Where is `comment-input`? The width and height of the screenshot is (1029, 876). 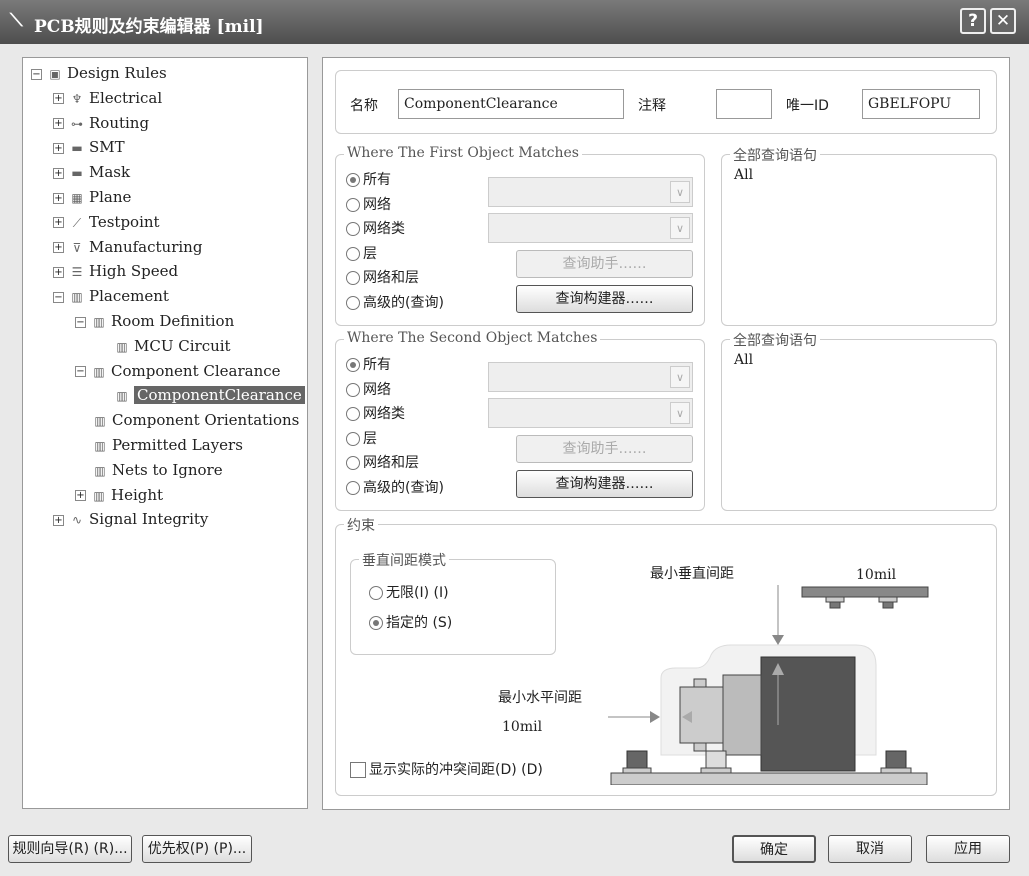
comment-input is located at coordinates (744, 104).